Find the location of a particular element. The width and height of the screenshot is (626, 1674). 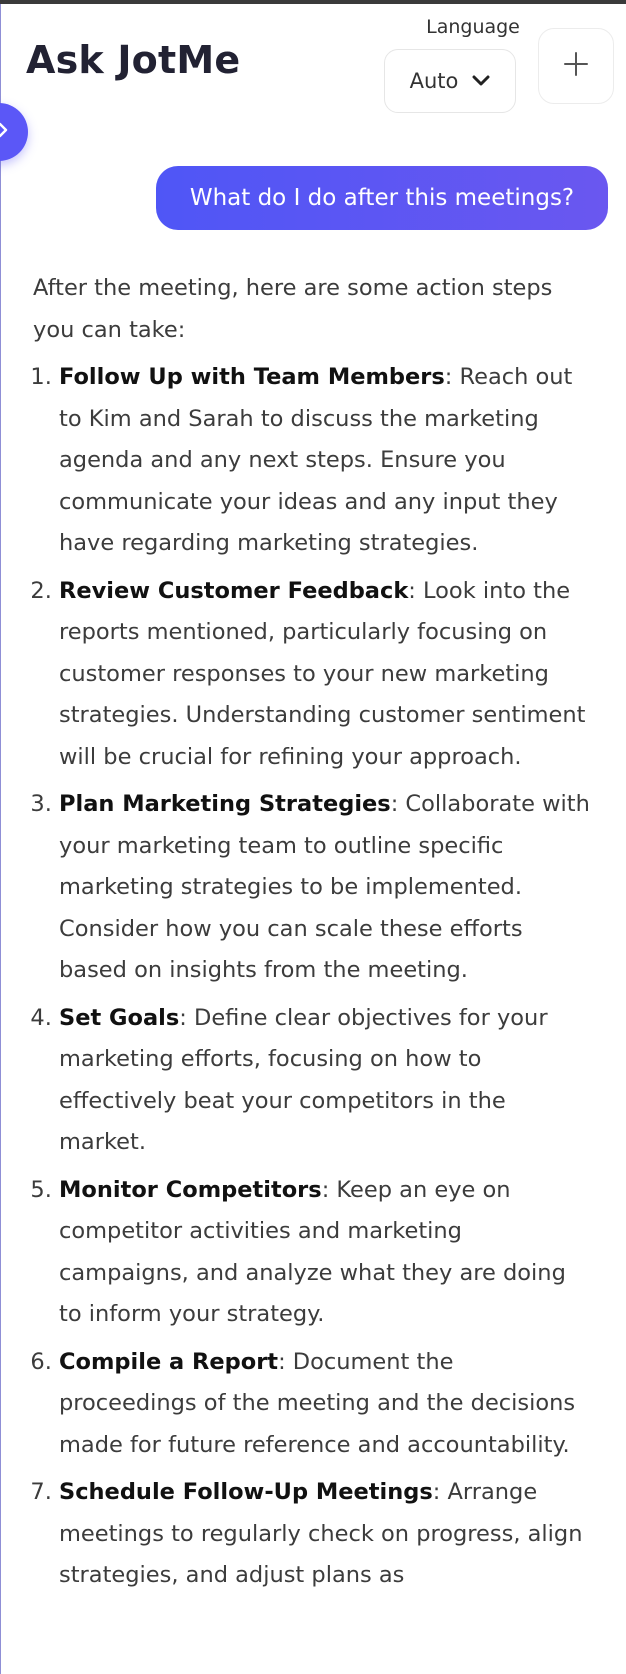

language-label: Language is located at coordinates (473, 27).